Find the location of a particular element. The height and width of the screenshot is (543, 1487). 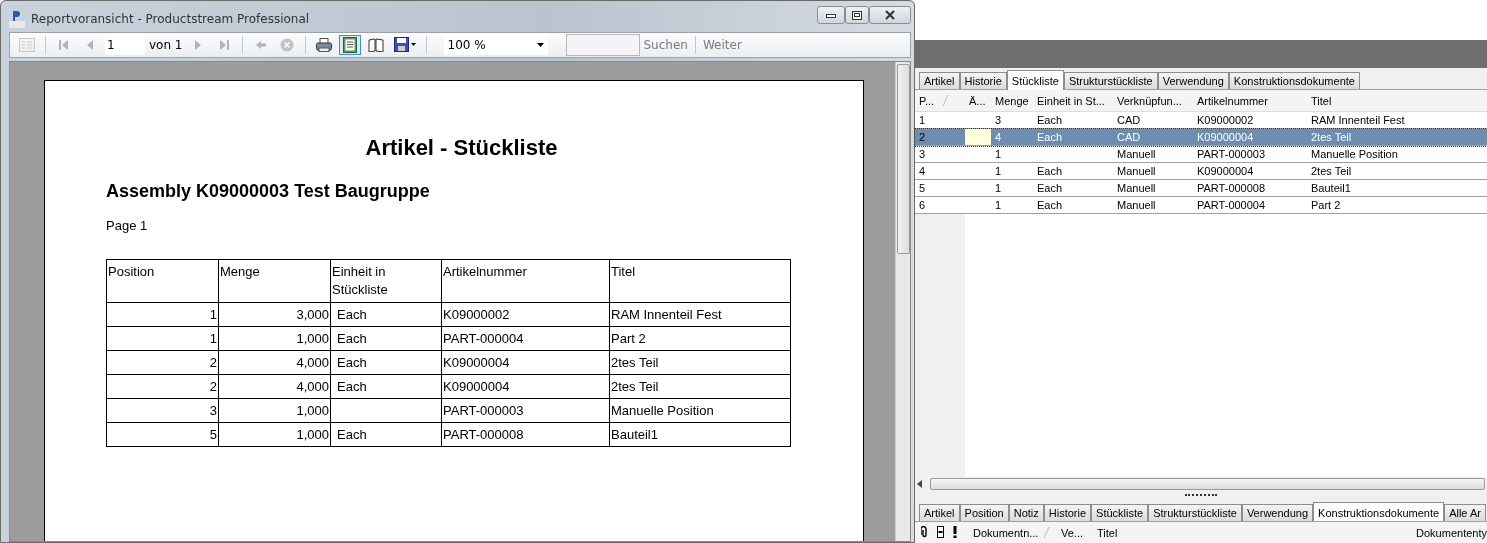

table-cell: Bauteil1 is located at coordinates (700, 434).